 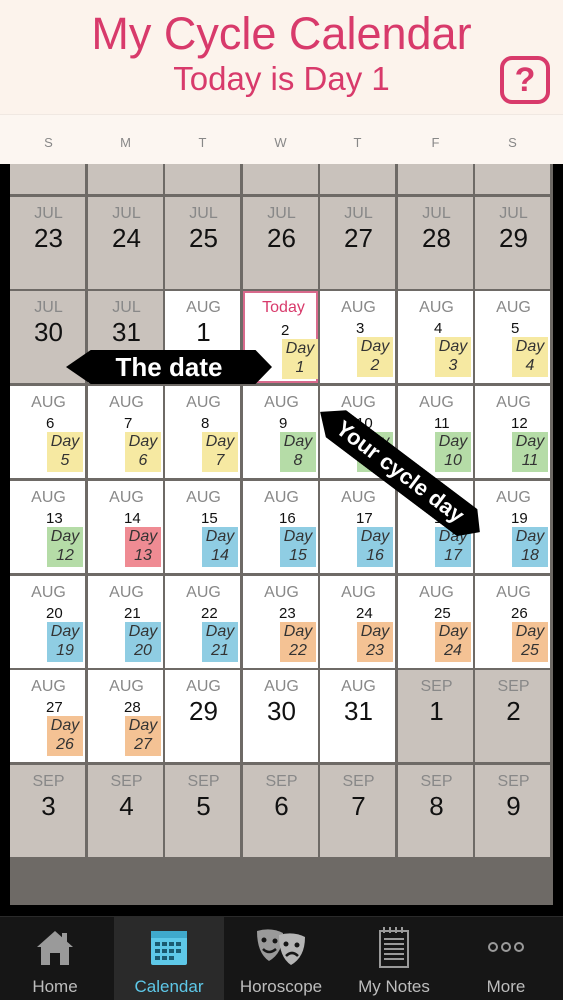 I want to click on tab-my-notes: My Notes, so click(x=394, y=958).